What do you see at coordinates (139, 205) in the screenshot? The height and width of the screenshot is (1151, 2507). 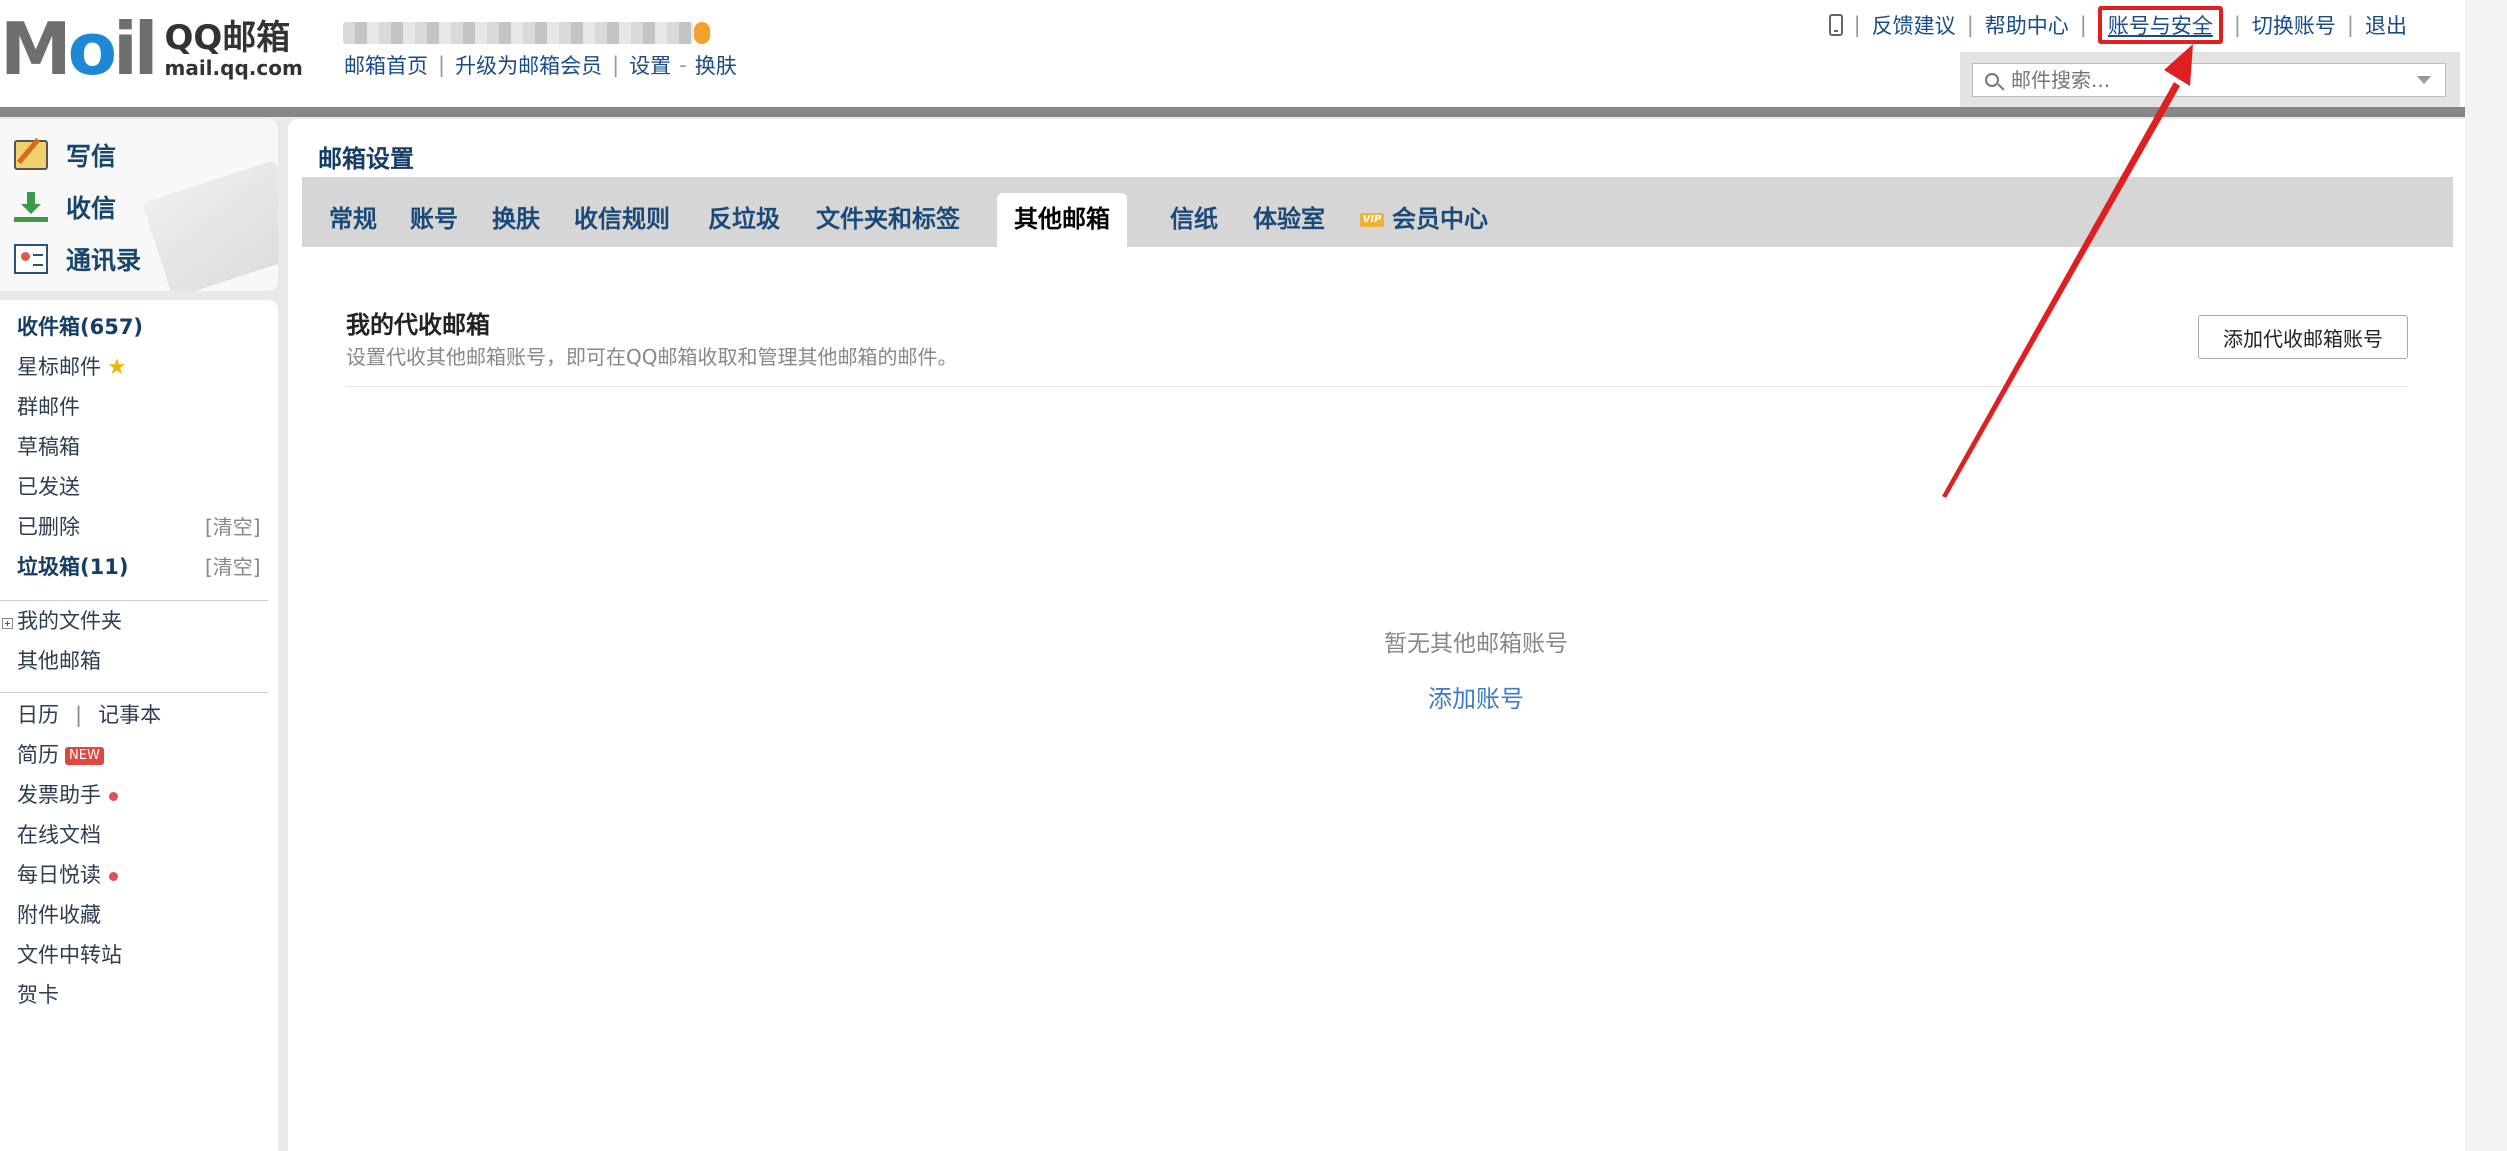 I see `compose-panel: 写信 收信 通讯录` at bounding box center [139, 205].